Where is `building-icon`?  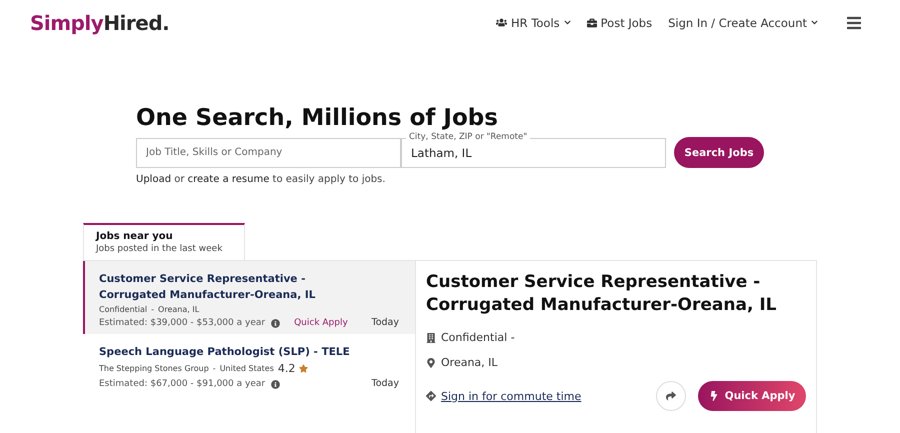
building-icon is located at coordinates (431, 337).